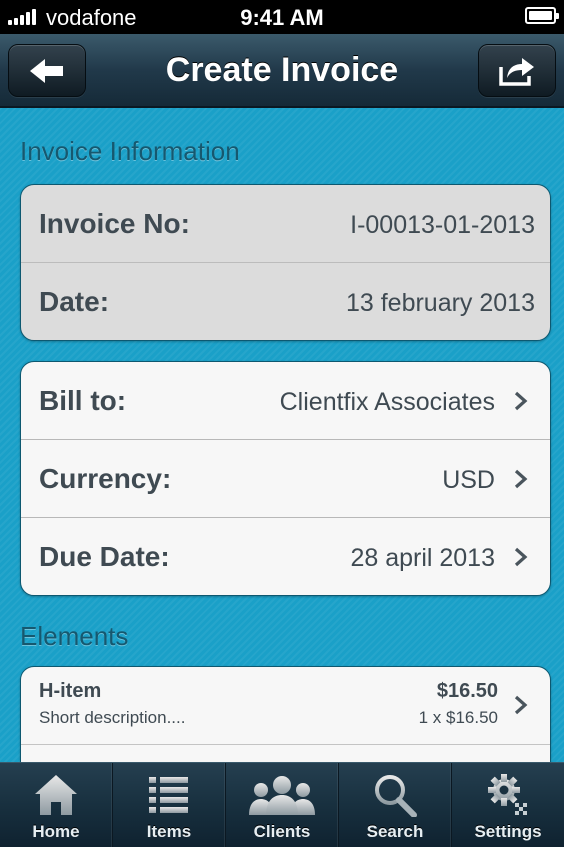 The image size is (564, 847). I want to click on item-quantity: 1 x $16.50, so click(458, 717).